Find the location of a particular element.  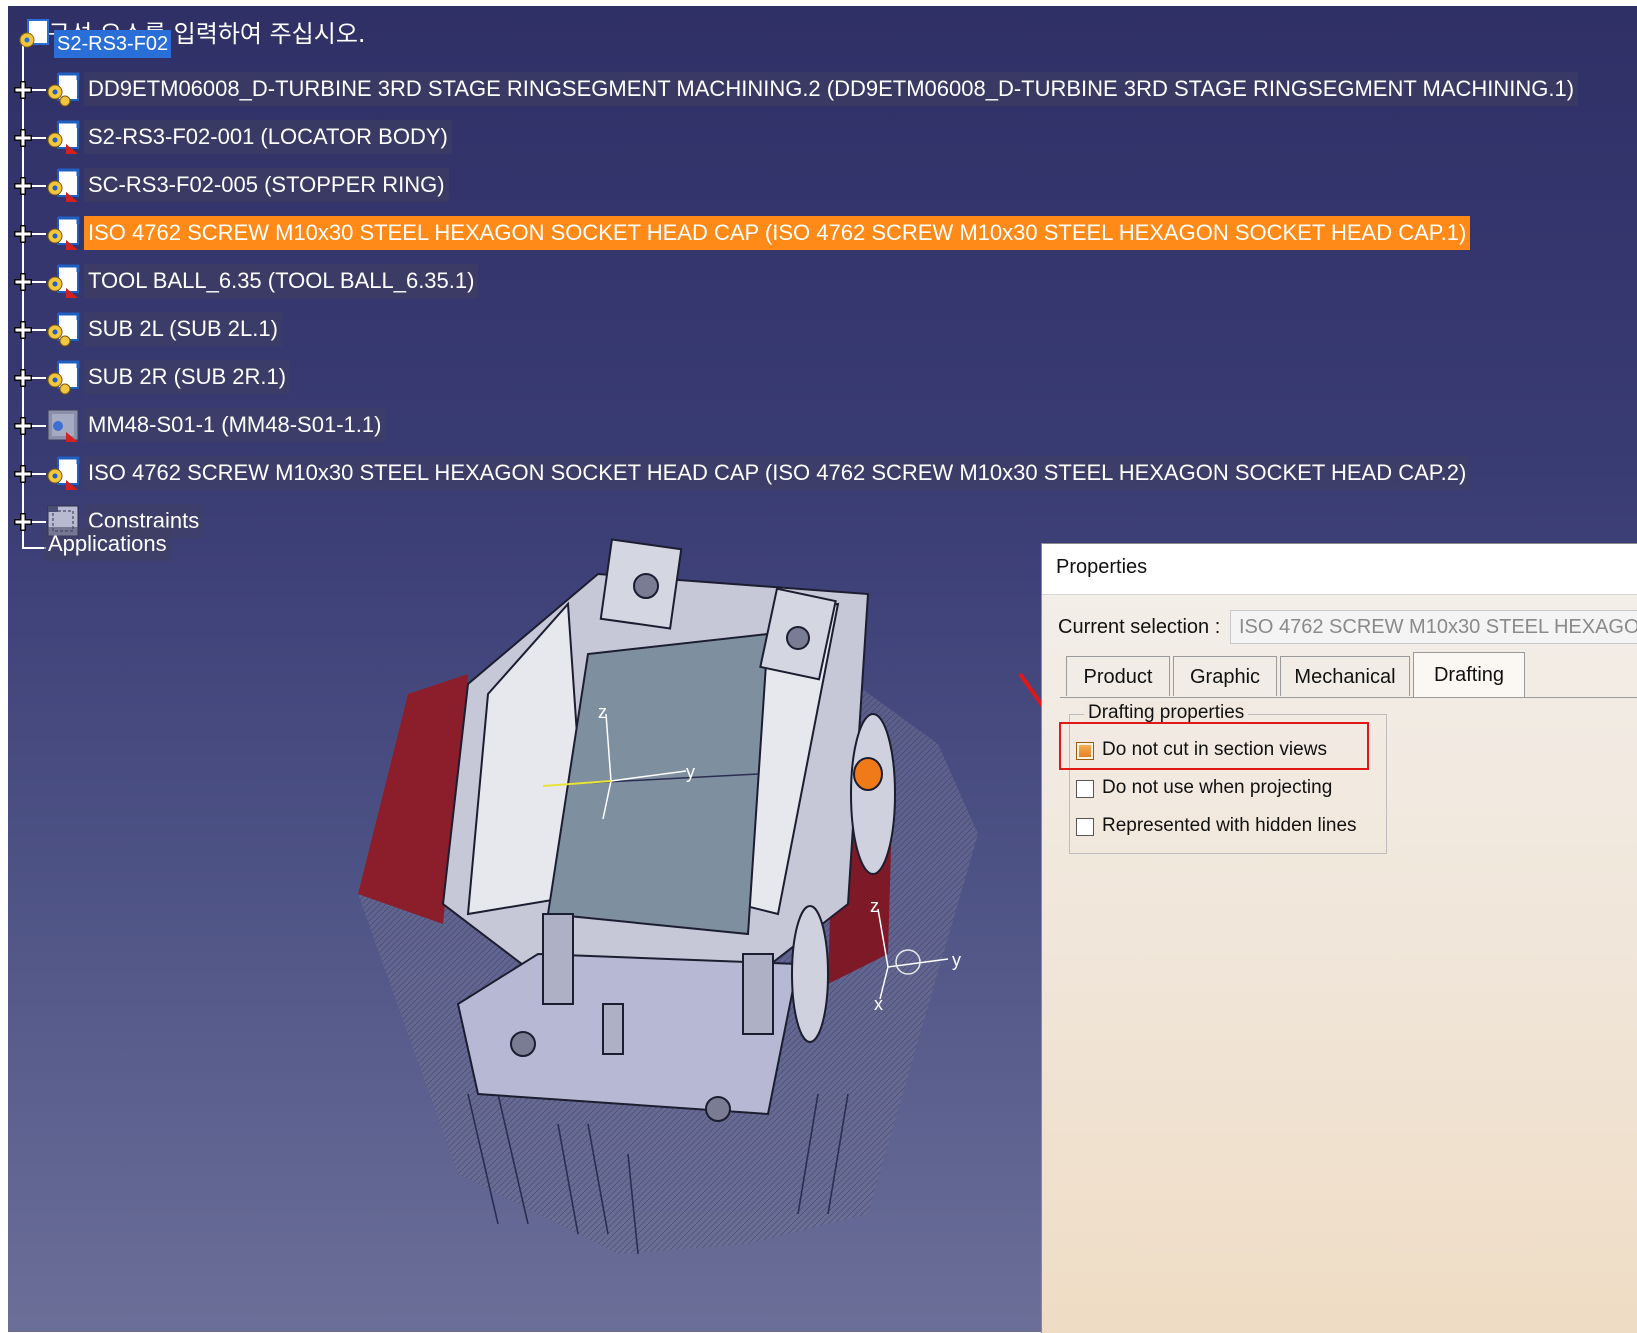

tab-graphic: Graphic is located at coordinates (1225, 676).